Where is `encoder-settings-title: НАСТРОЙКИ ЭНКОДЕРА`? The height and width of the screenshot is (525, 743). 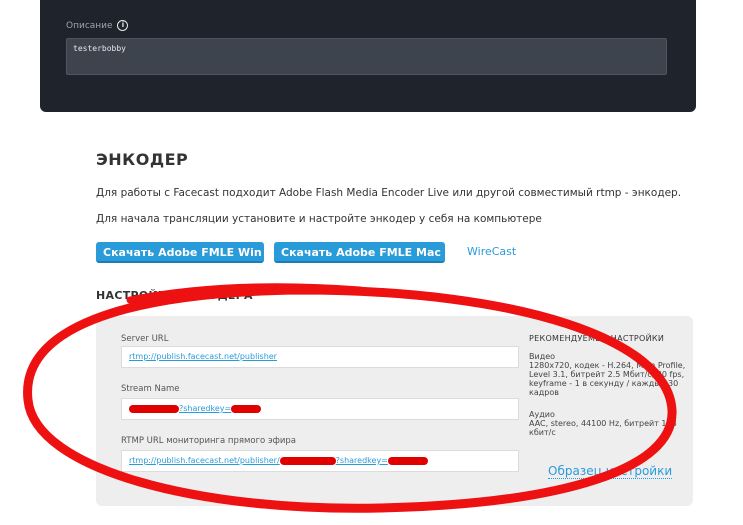 encoder-settings-title: НАСТРОЙКИ ЭНКОДЕРА is located at coordinates (174, 295).